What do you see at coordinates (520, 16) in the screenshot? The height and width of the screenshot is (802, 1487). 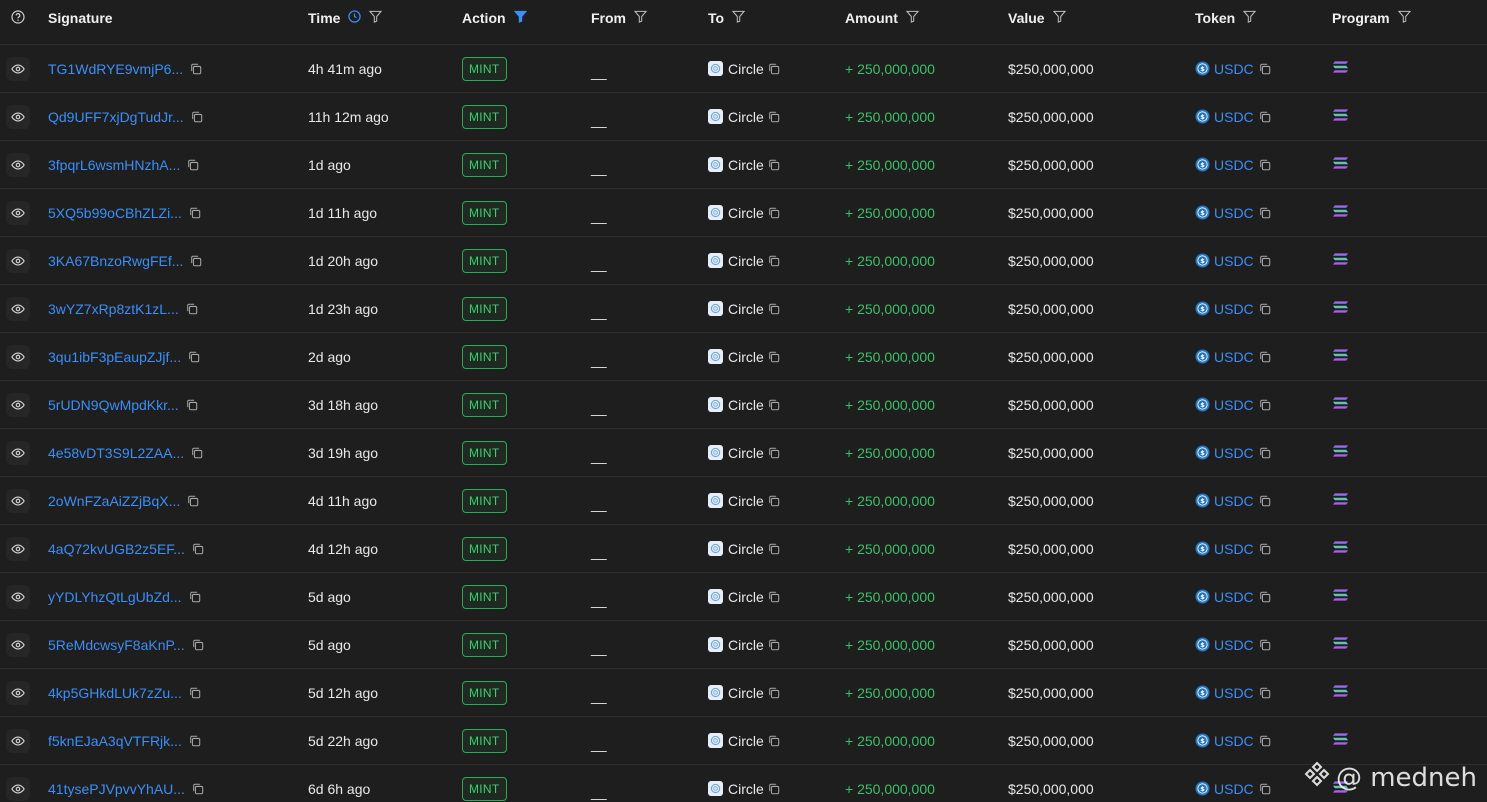 I see `filter-active-icon` at bounding box center [520, 16].